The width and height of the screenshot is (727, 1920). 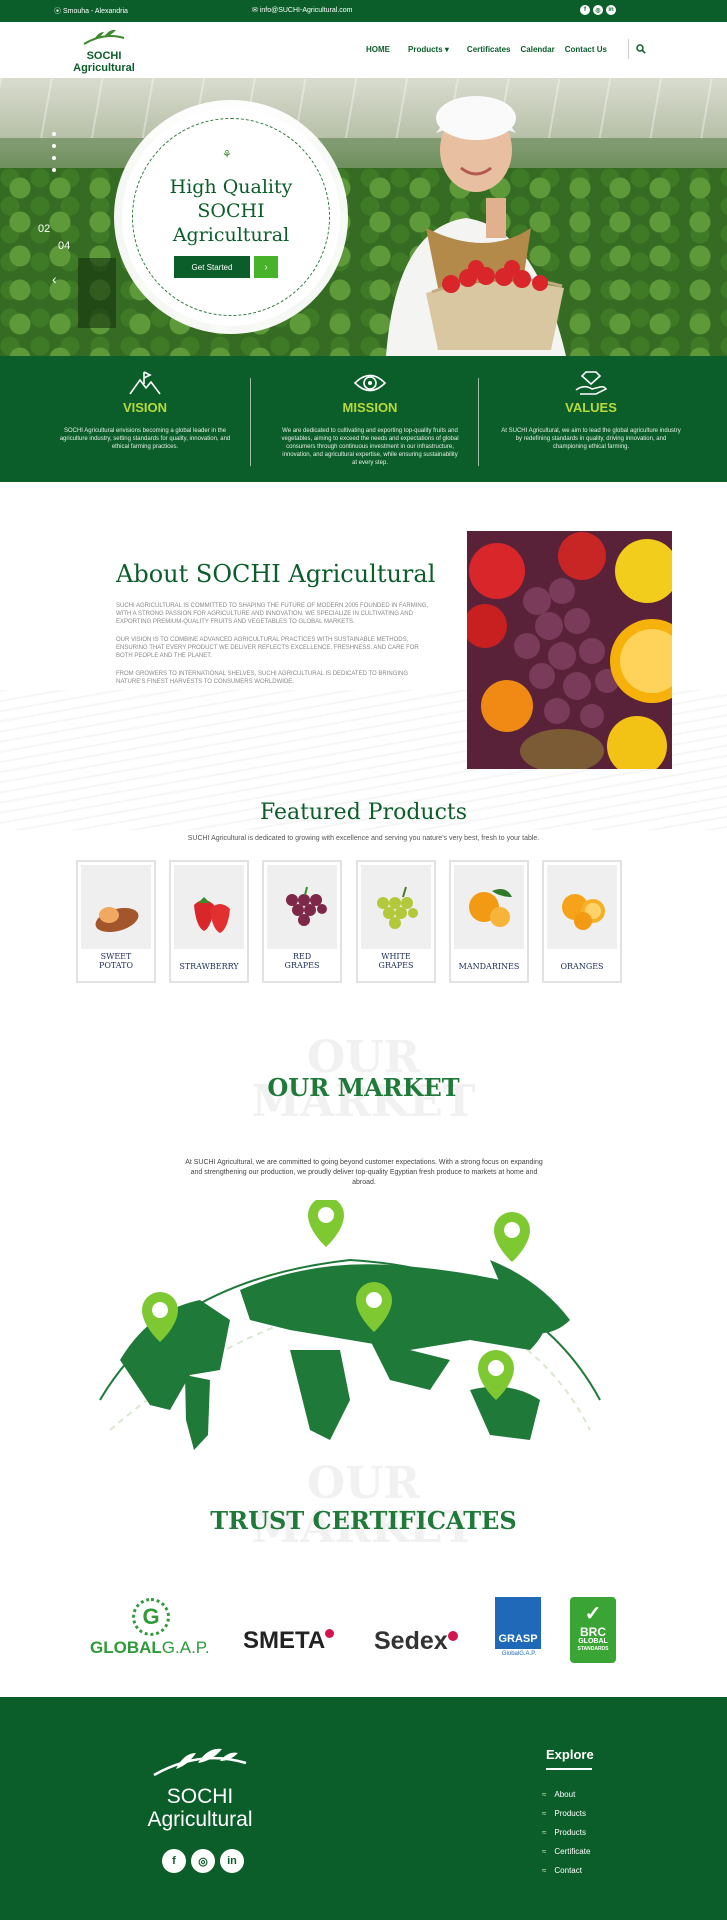 I want to click on hero-title: High Quality SOCHI Agricultural, so click(x=231, y=211).